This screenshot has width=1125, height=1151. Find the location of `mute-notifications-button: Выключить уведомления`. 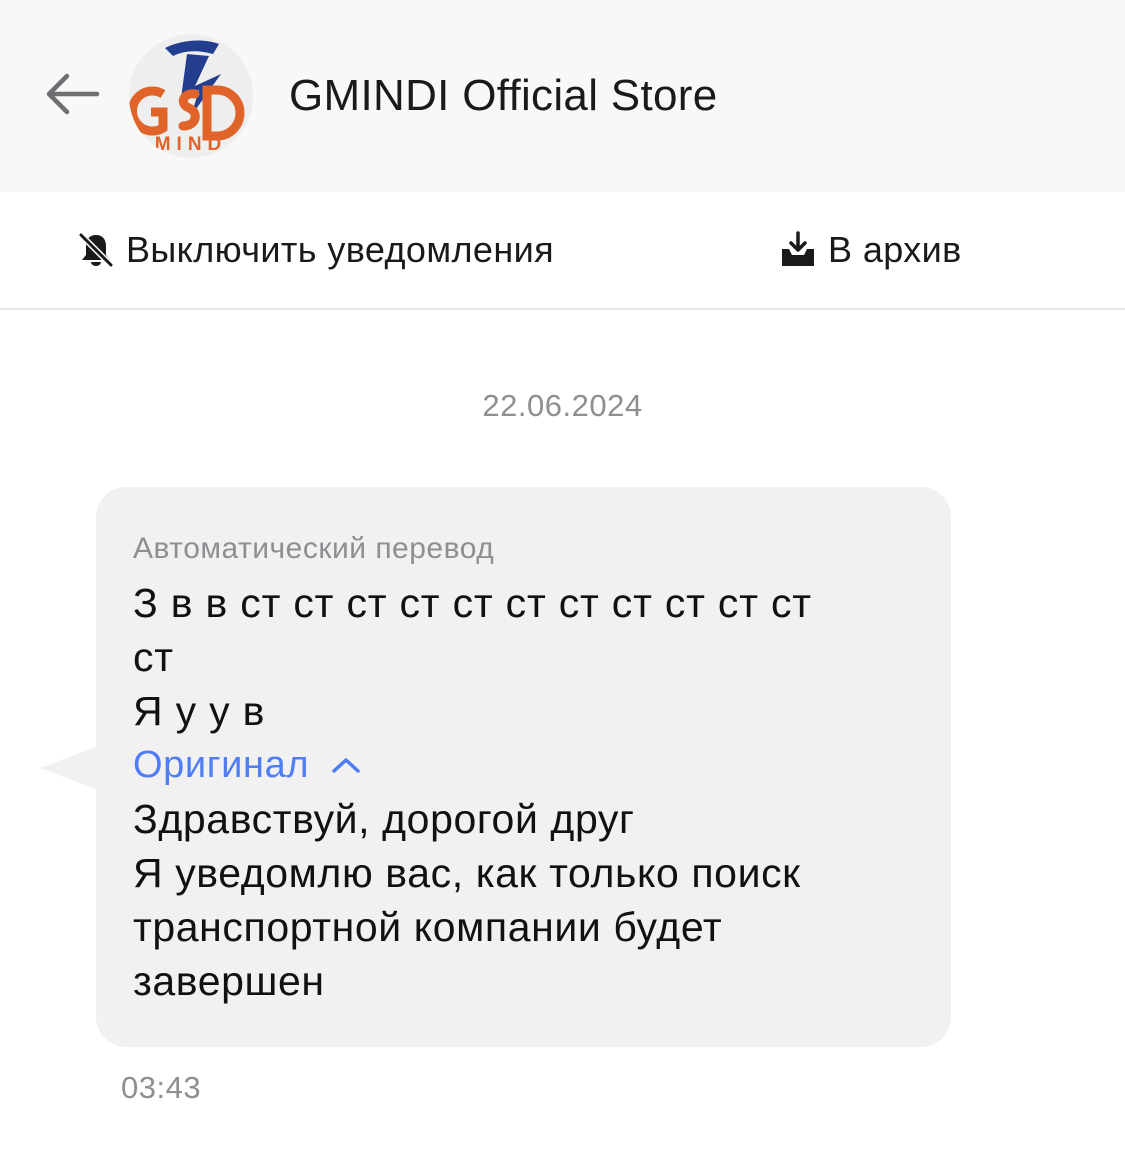

mute-notifications-button: Выключить уведомления is located at coordinates (315, 250).